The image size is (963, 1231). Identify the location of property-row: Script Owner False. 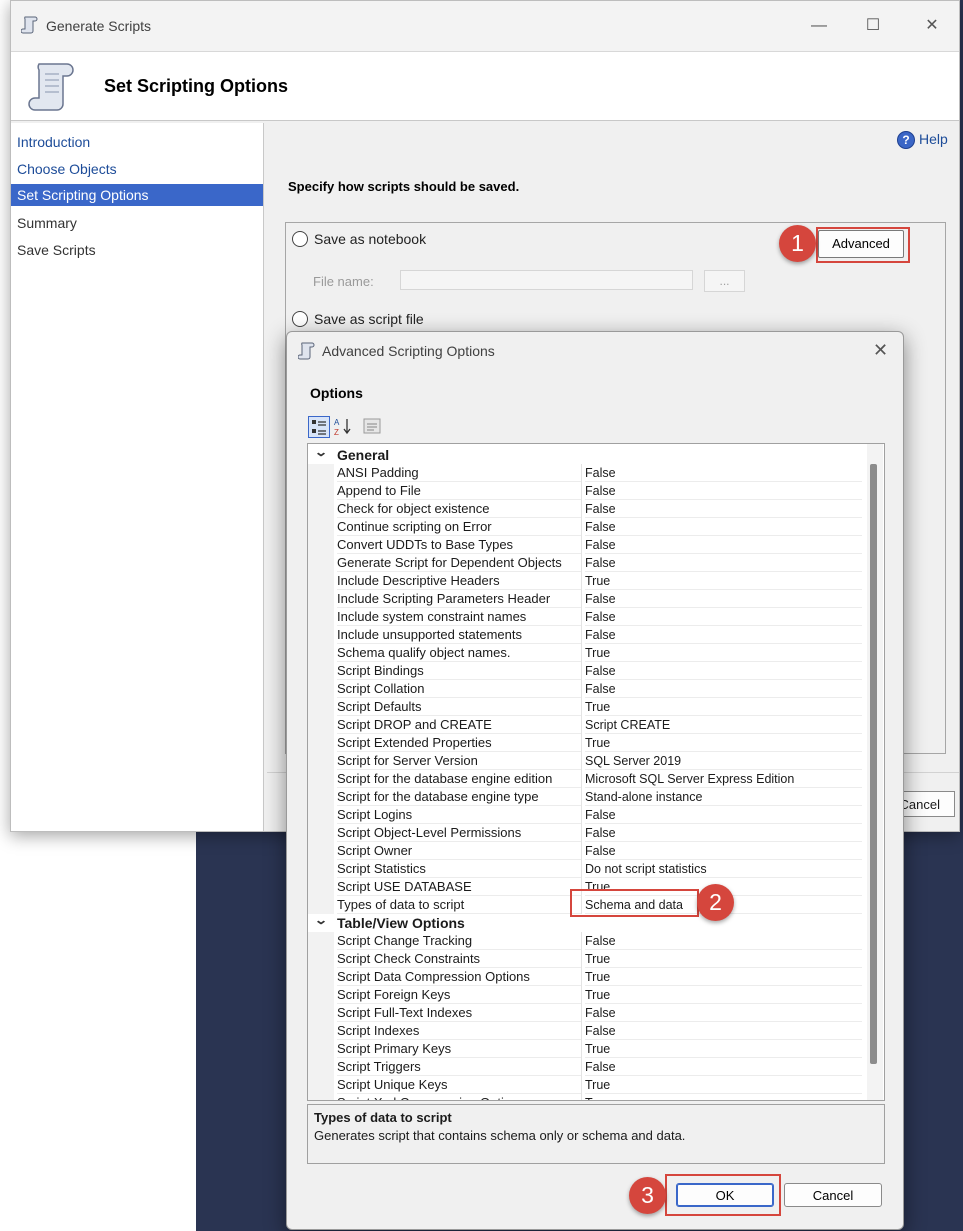
(585, 851).